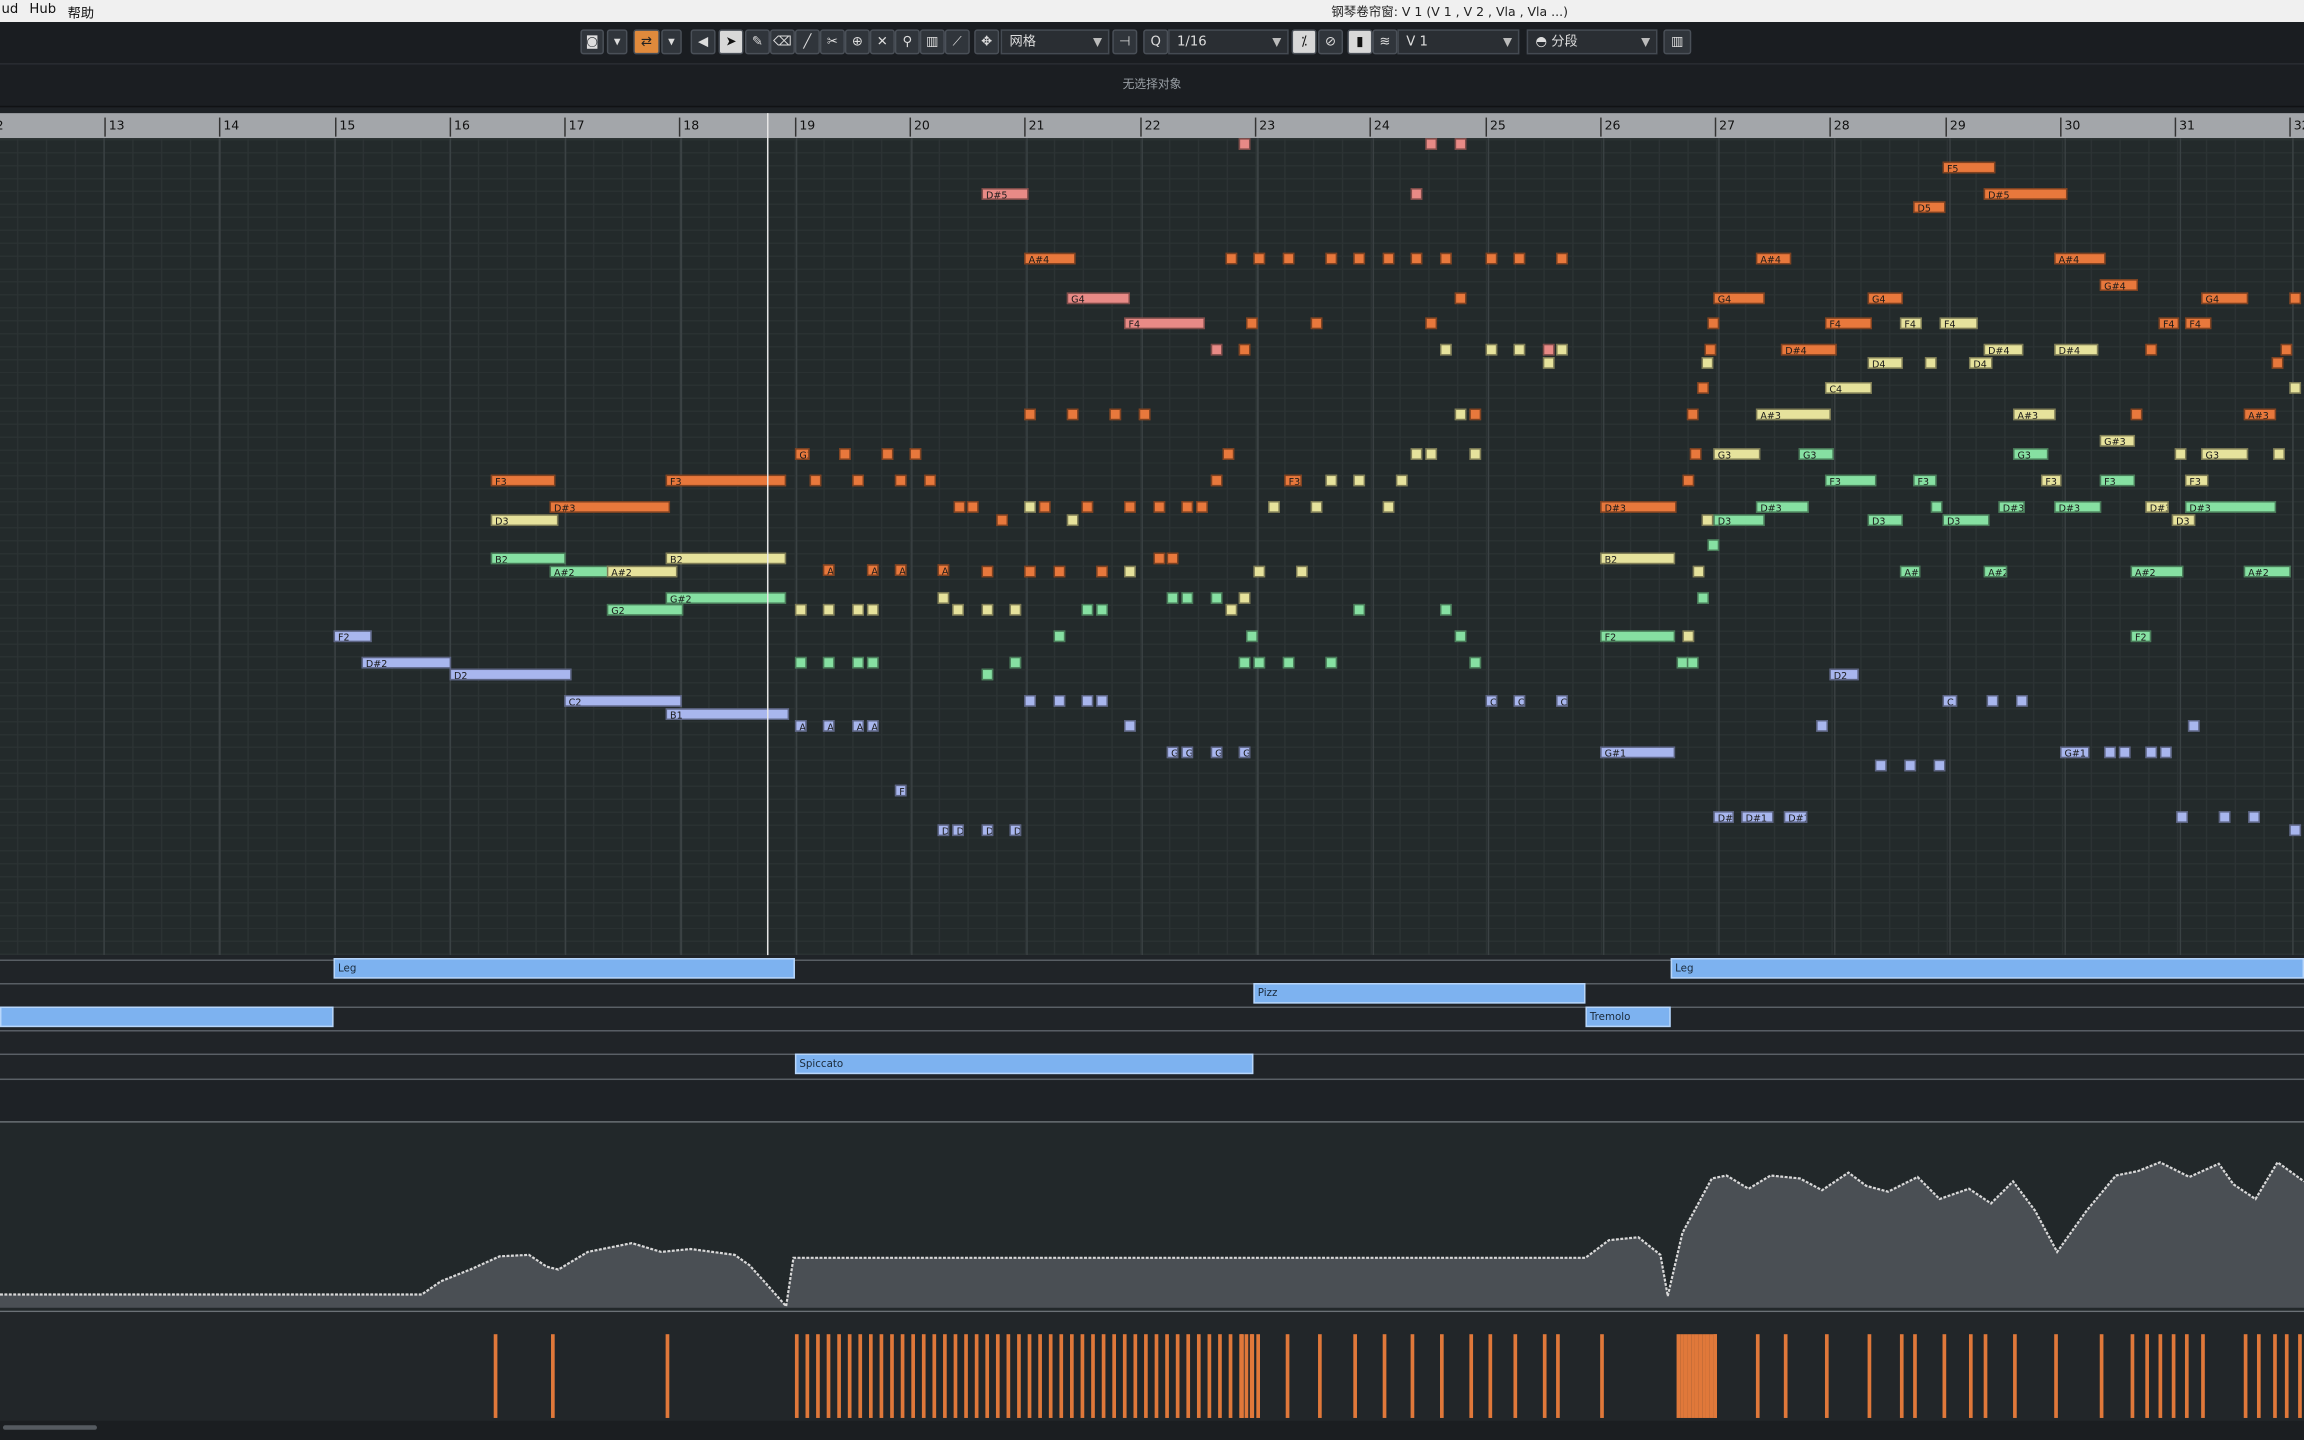  I want to click on articulation-lanes: Leg Pizz Tremolo Spiccato Leg, so click(1152, 1018).